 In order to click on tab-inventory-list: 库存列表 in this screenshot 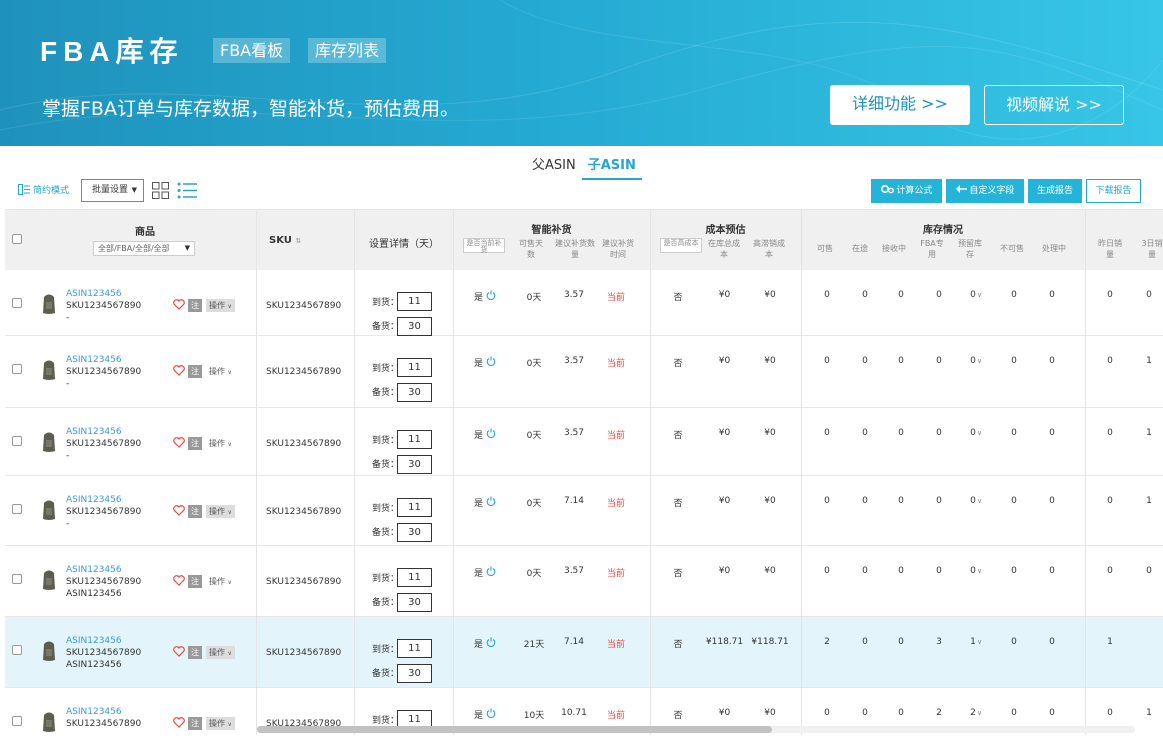, I will do `click(347, 50)`.